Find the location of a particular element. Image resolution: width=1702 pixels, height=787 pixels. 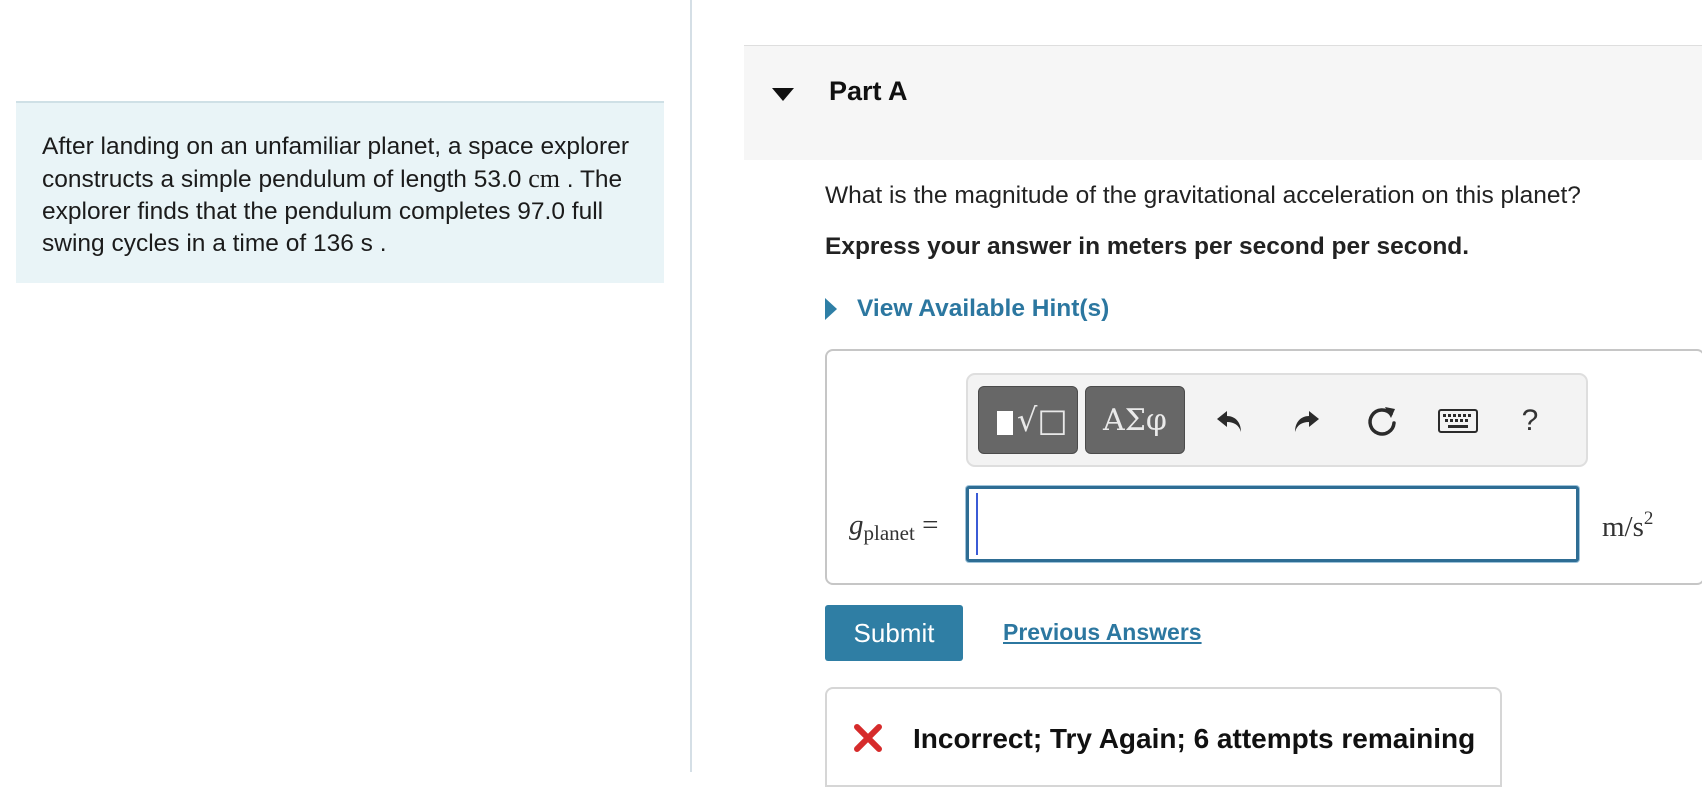

symbols-icon: ΑΣφ is located at coordinates (1135, 420).